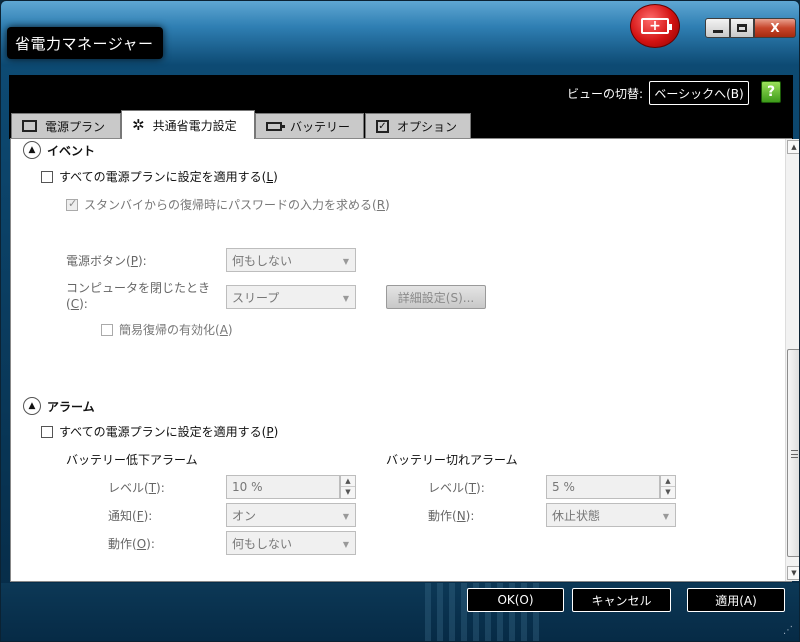 This screenshot has width=800, height=642. I want to click on low-notify-select: オン ▼, so click(291, 515).